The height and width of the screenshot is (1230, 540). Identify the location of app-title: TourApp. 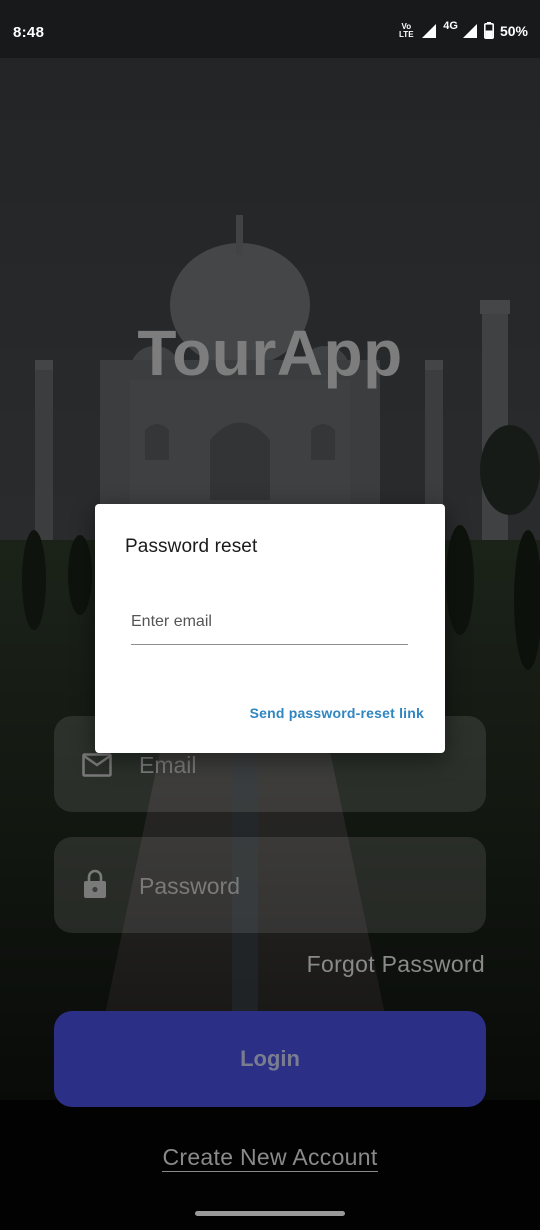
(270, 353).